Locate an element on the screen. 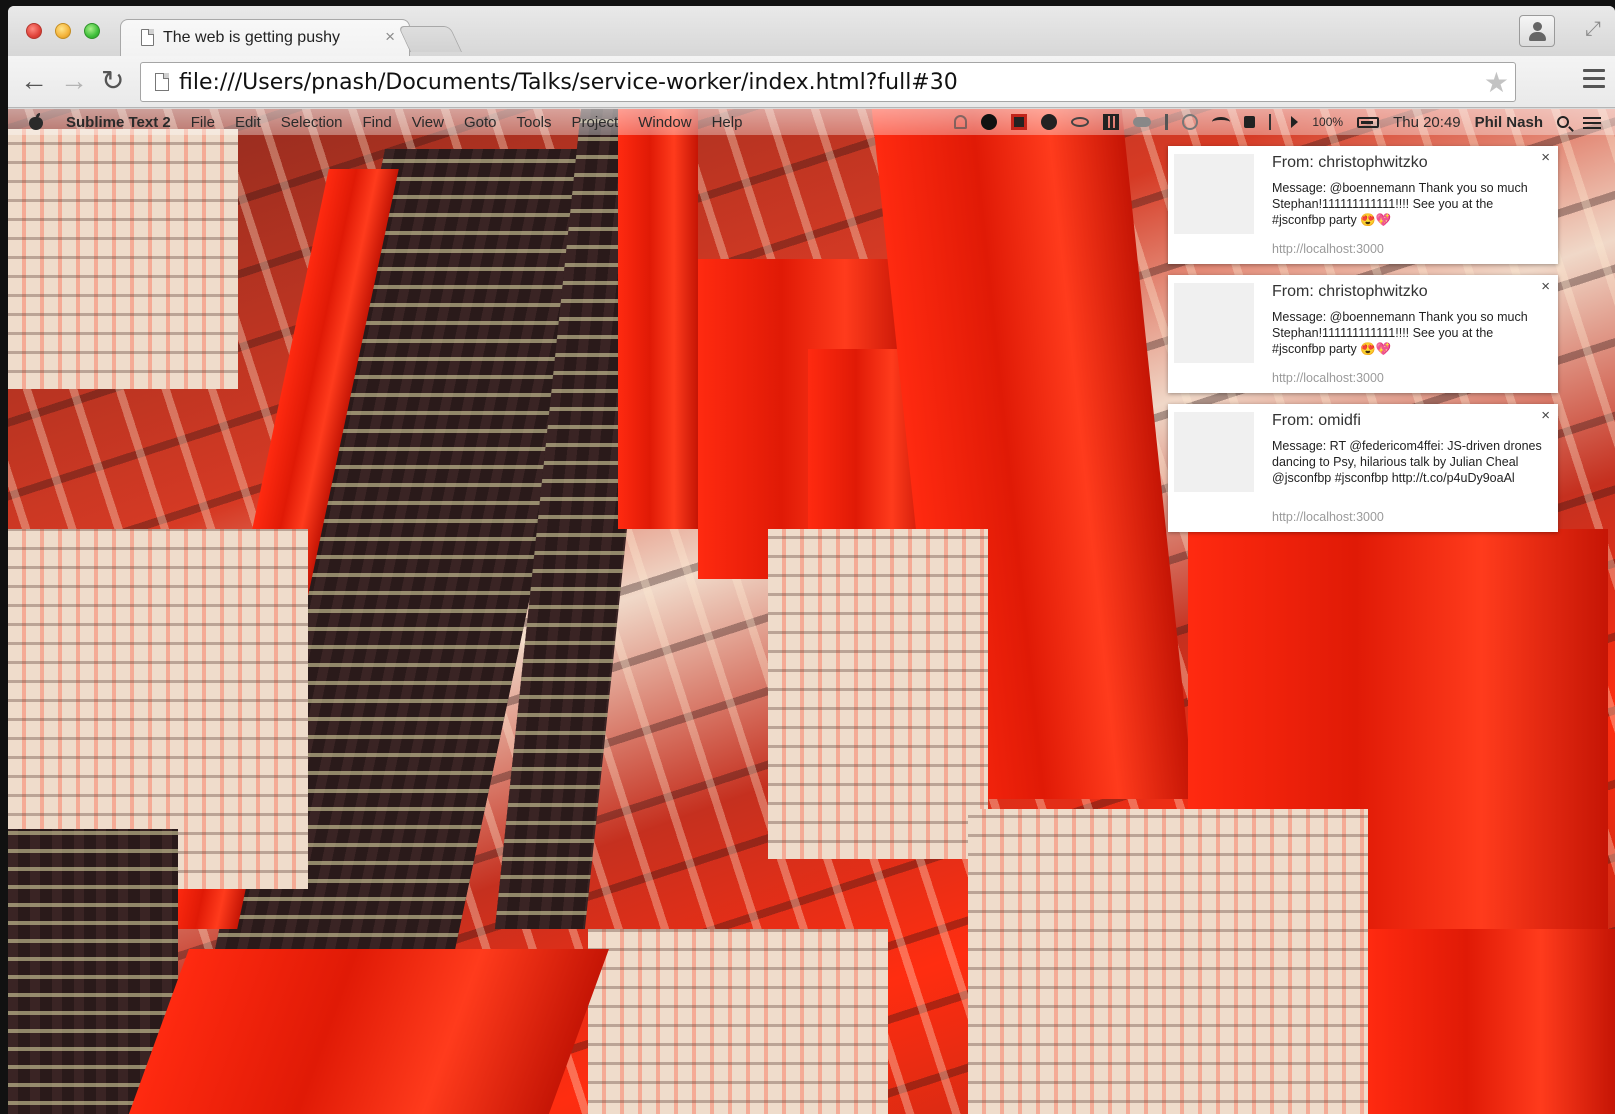  menu-clock: Thu 20:49 is located at coordinates (1427, 122).